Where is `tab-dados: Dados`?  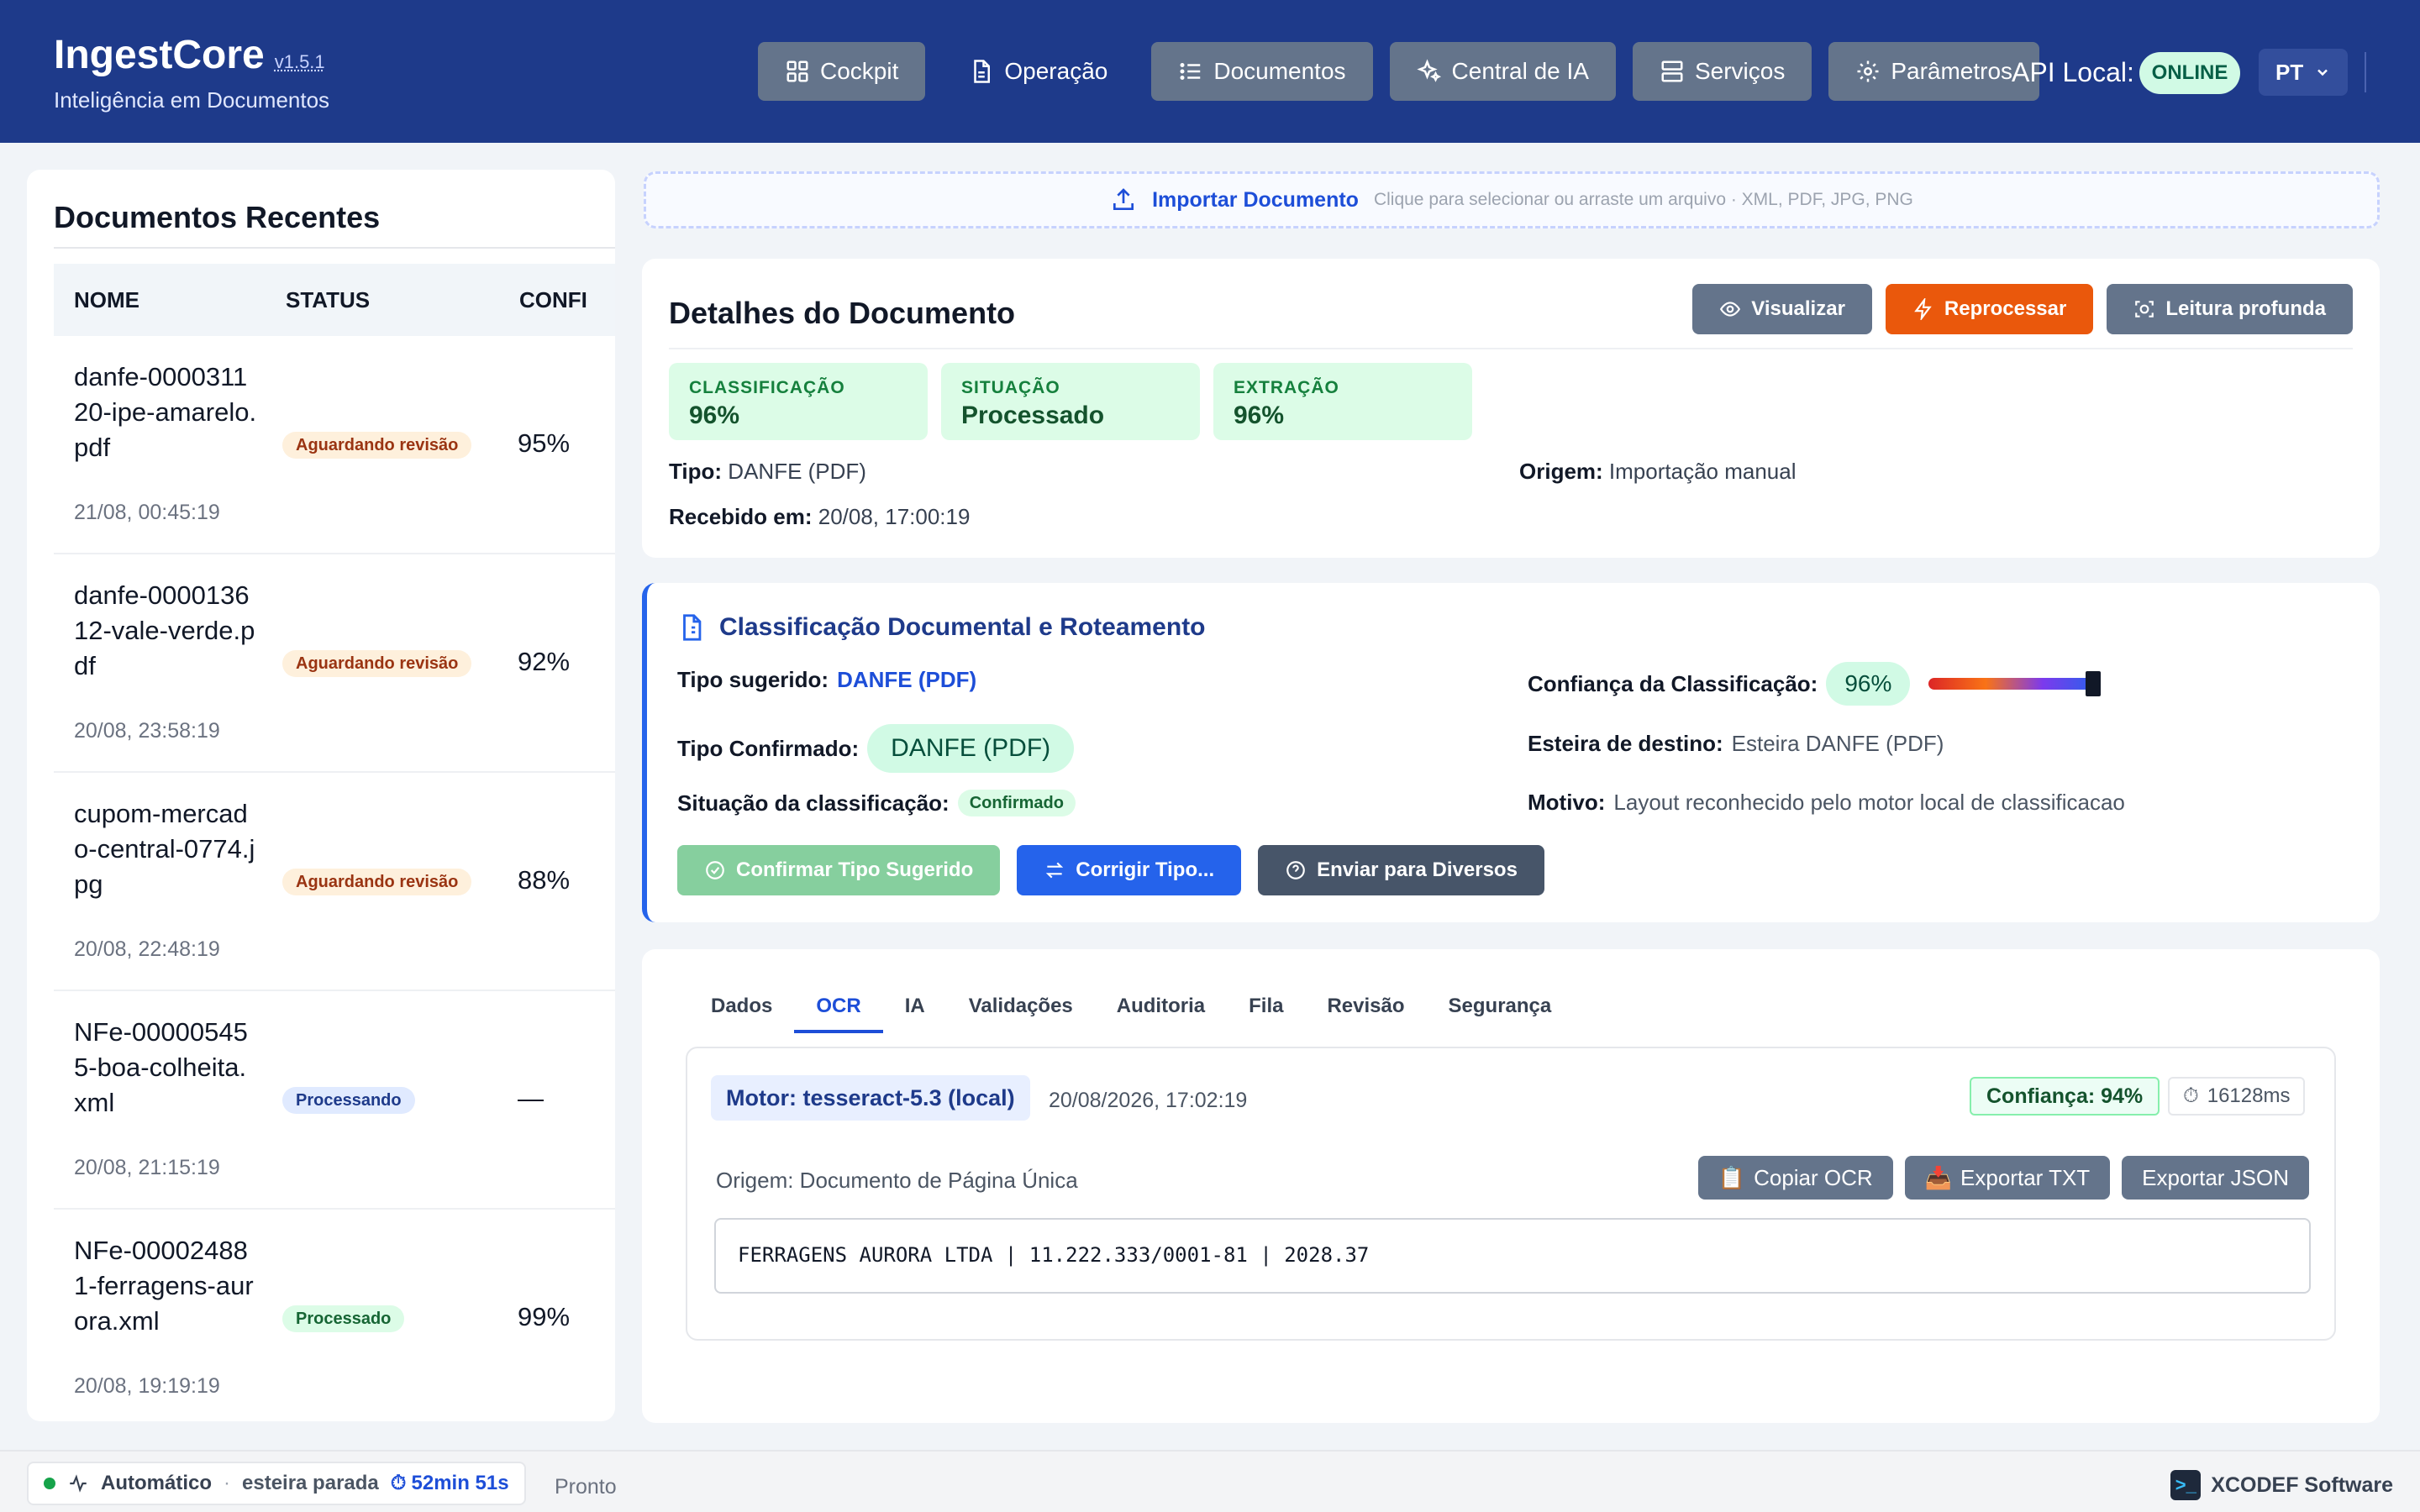 tab-dados: Dados is located at coordinates (741, 1008).